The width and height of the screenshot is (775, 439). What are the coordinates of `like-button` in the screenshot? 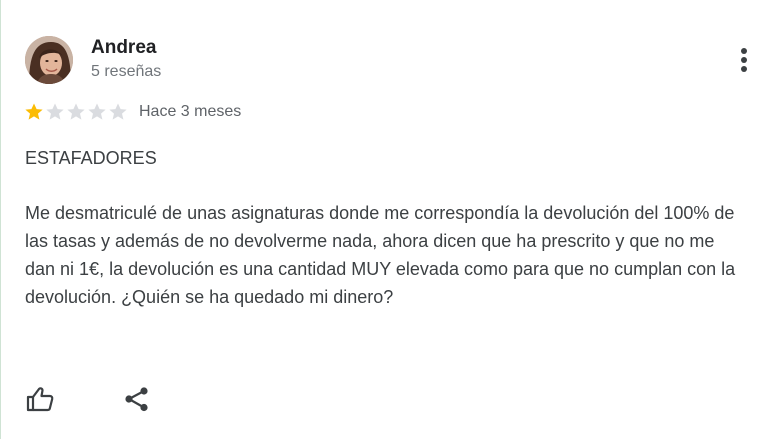 It's located at (40, 399).